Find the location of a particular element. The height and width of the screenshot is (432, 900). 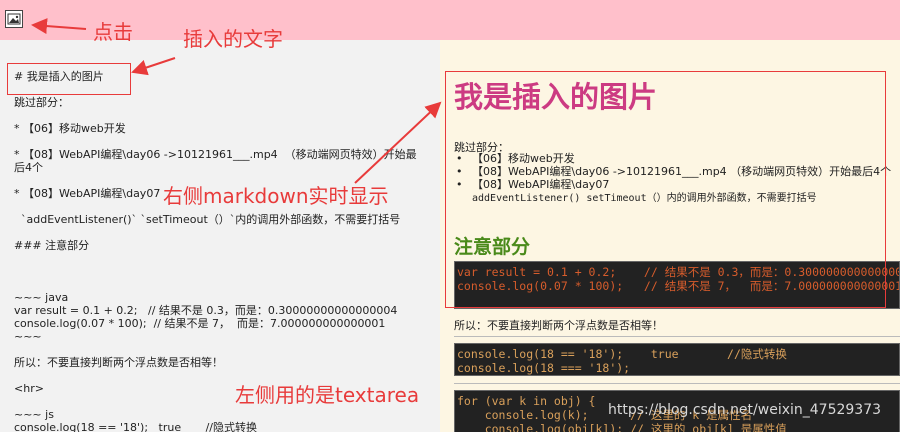

annotation-box-inserted-text is located at coordinates (69, 79).